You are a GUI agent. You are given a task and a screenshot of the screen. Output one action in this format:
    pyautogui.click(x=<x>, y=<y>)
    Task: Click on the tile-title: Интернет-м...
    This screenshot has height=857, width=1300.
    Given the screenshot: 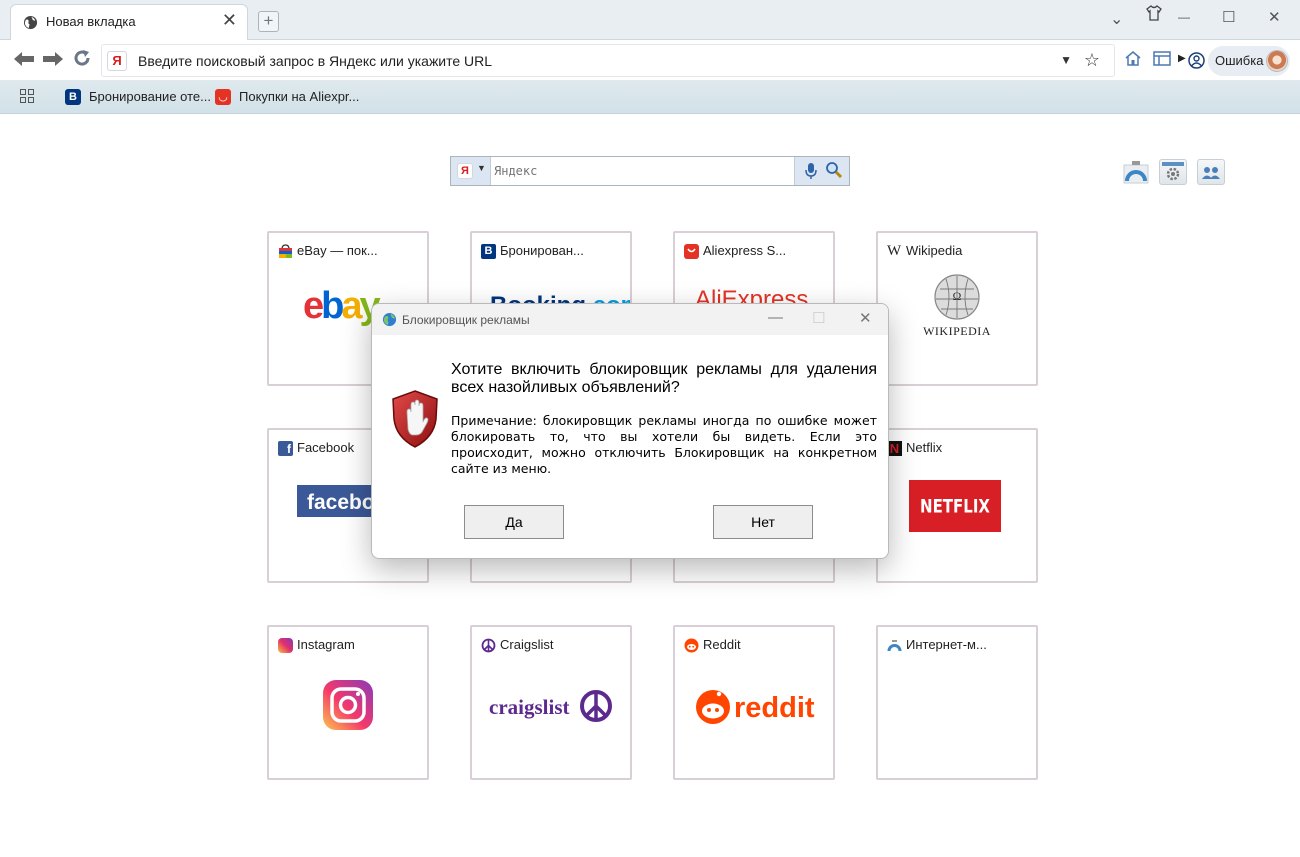 What is the action you would take?
    pyautogui.click(x=946, y=644)
    